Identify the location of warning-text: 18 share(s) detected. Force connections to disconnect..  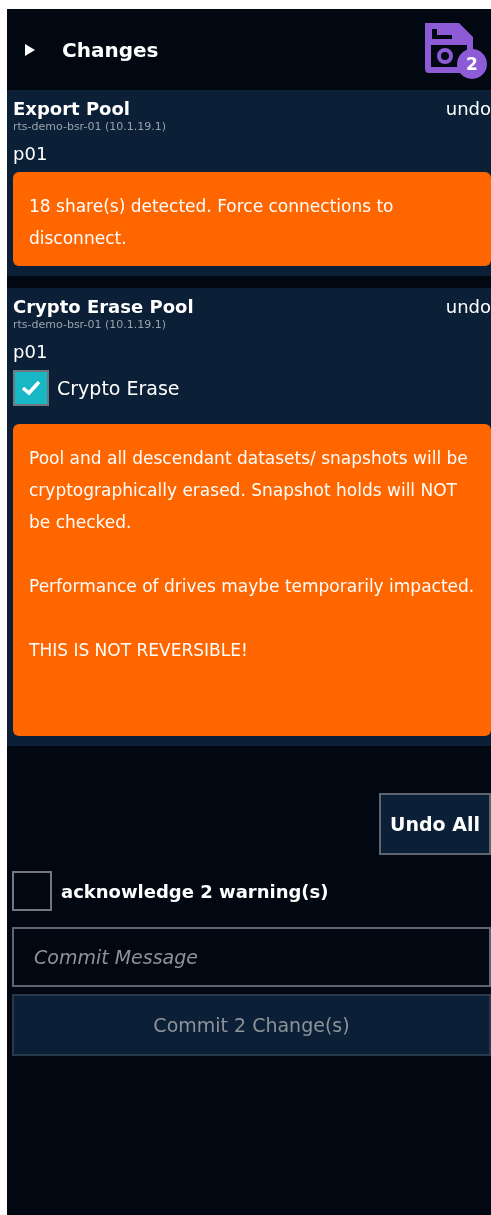
(212, 222).